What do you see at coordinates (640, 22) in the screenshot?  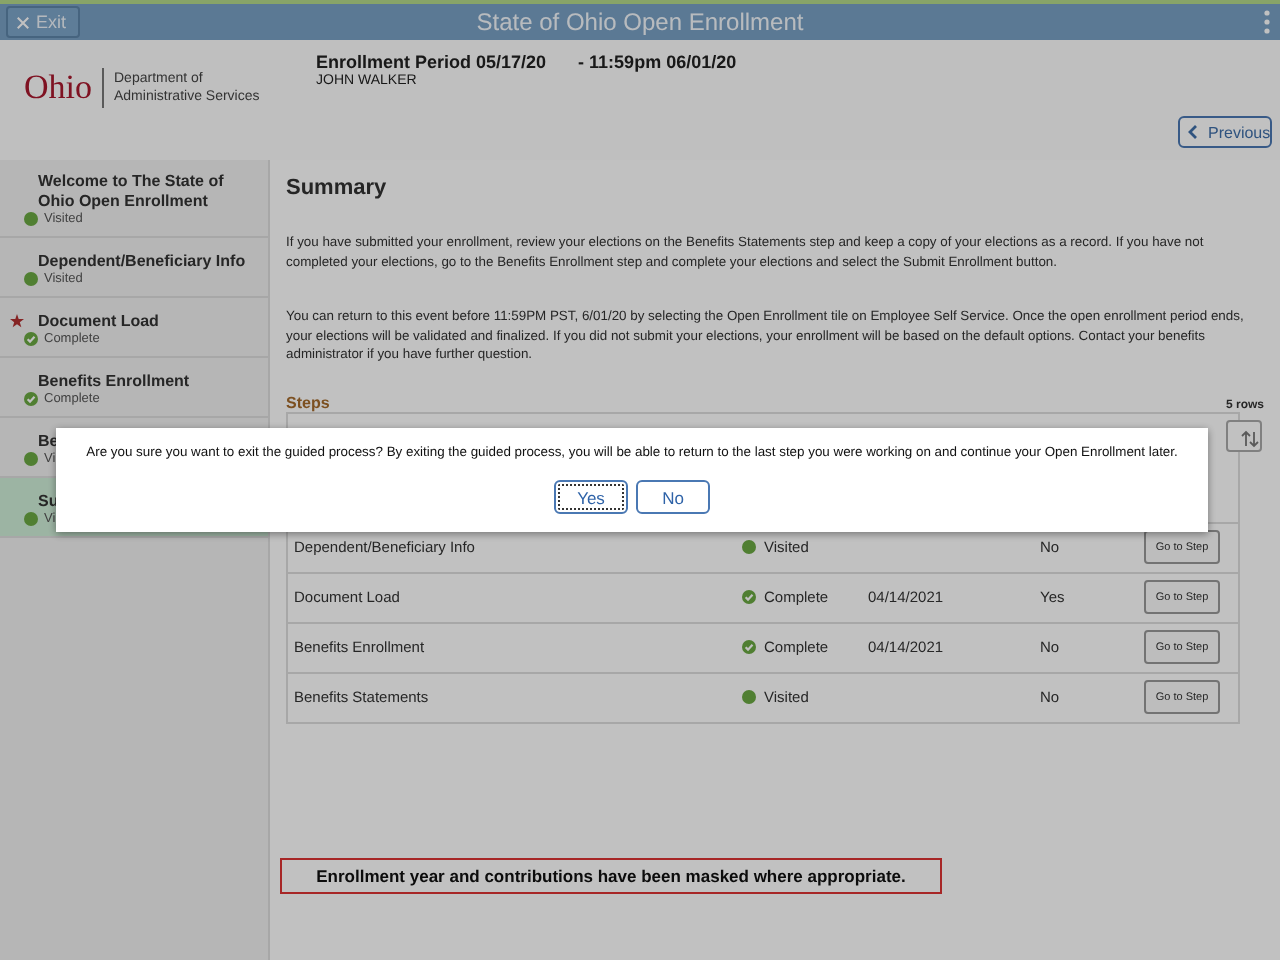 I see `page-title: State of Ohio Open Enrollment` at bounding box center [640, 22].